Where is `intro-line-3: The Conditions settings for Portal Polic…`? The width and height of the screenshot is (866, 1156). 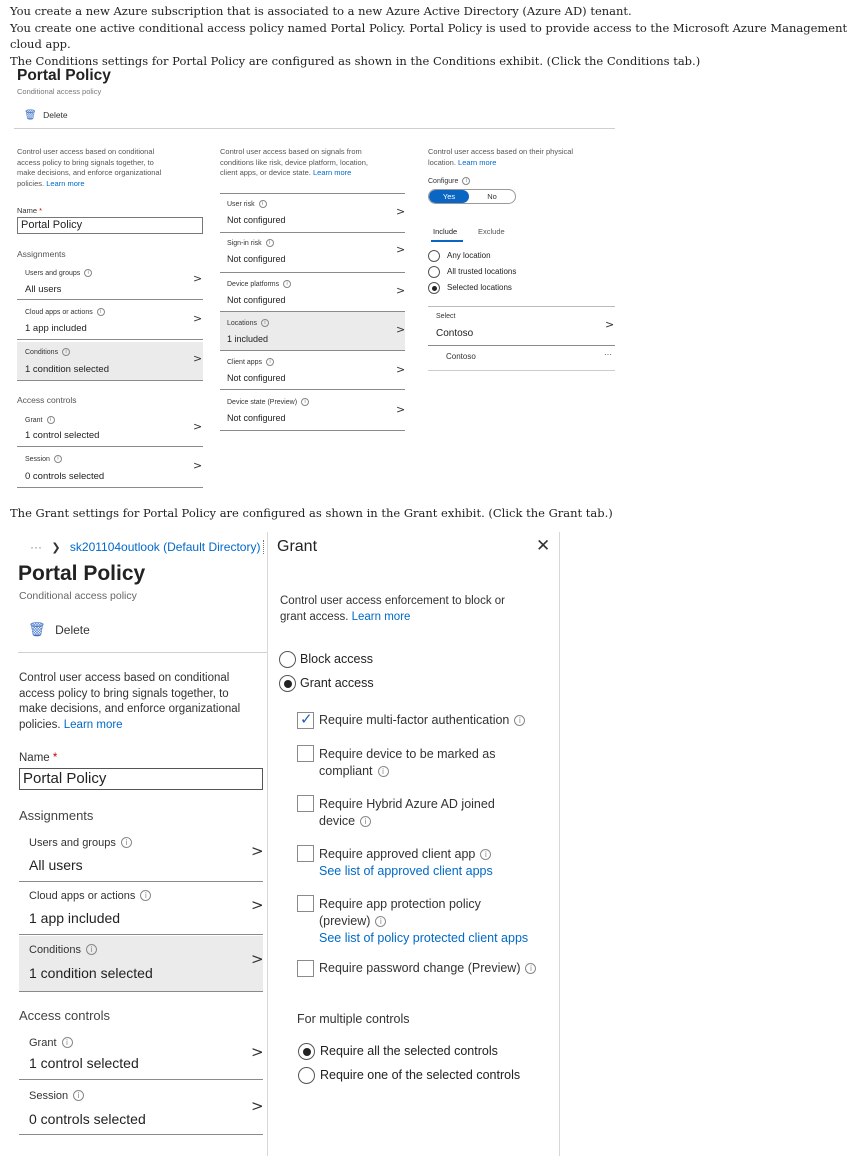
intro-line-3: The Conditions settings for Portal Polic… is located at coordinates (355, 60).